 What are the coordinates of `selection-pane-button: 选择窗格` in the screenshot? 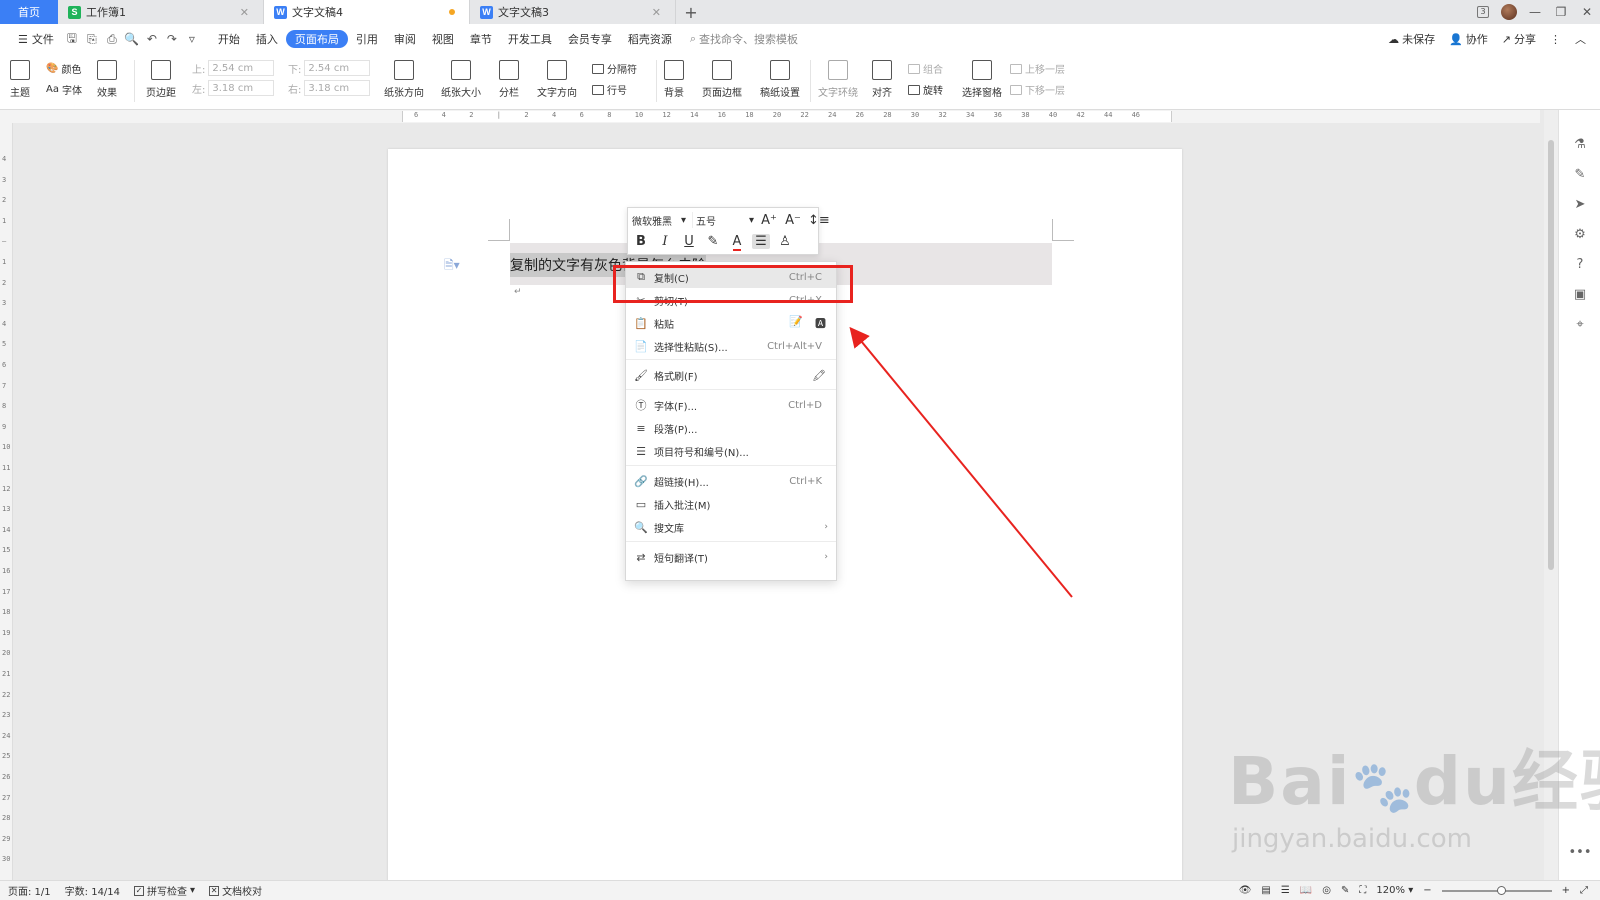 It's located at (982, 79).